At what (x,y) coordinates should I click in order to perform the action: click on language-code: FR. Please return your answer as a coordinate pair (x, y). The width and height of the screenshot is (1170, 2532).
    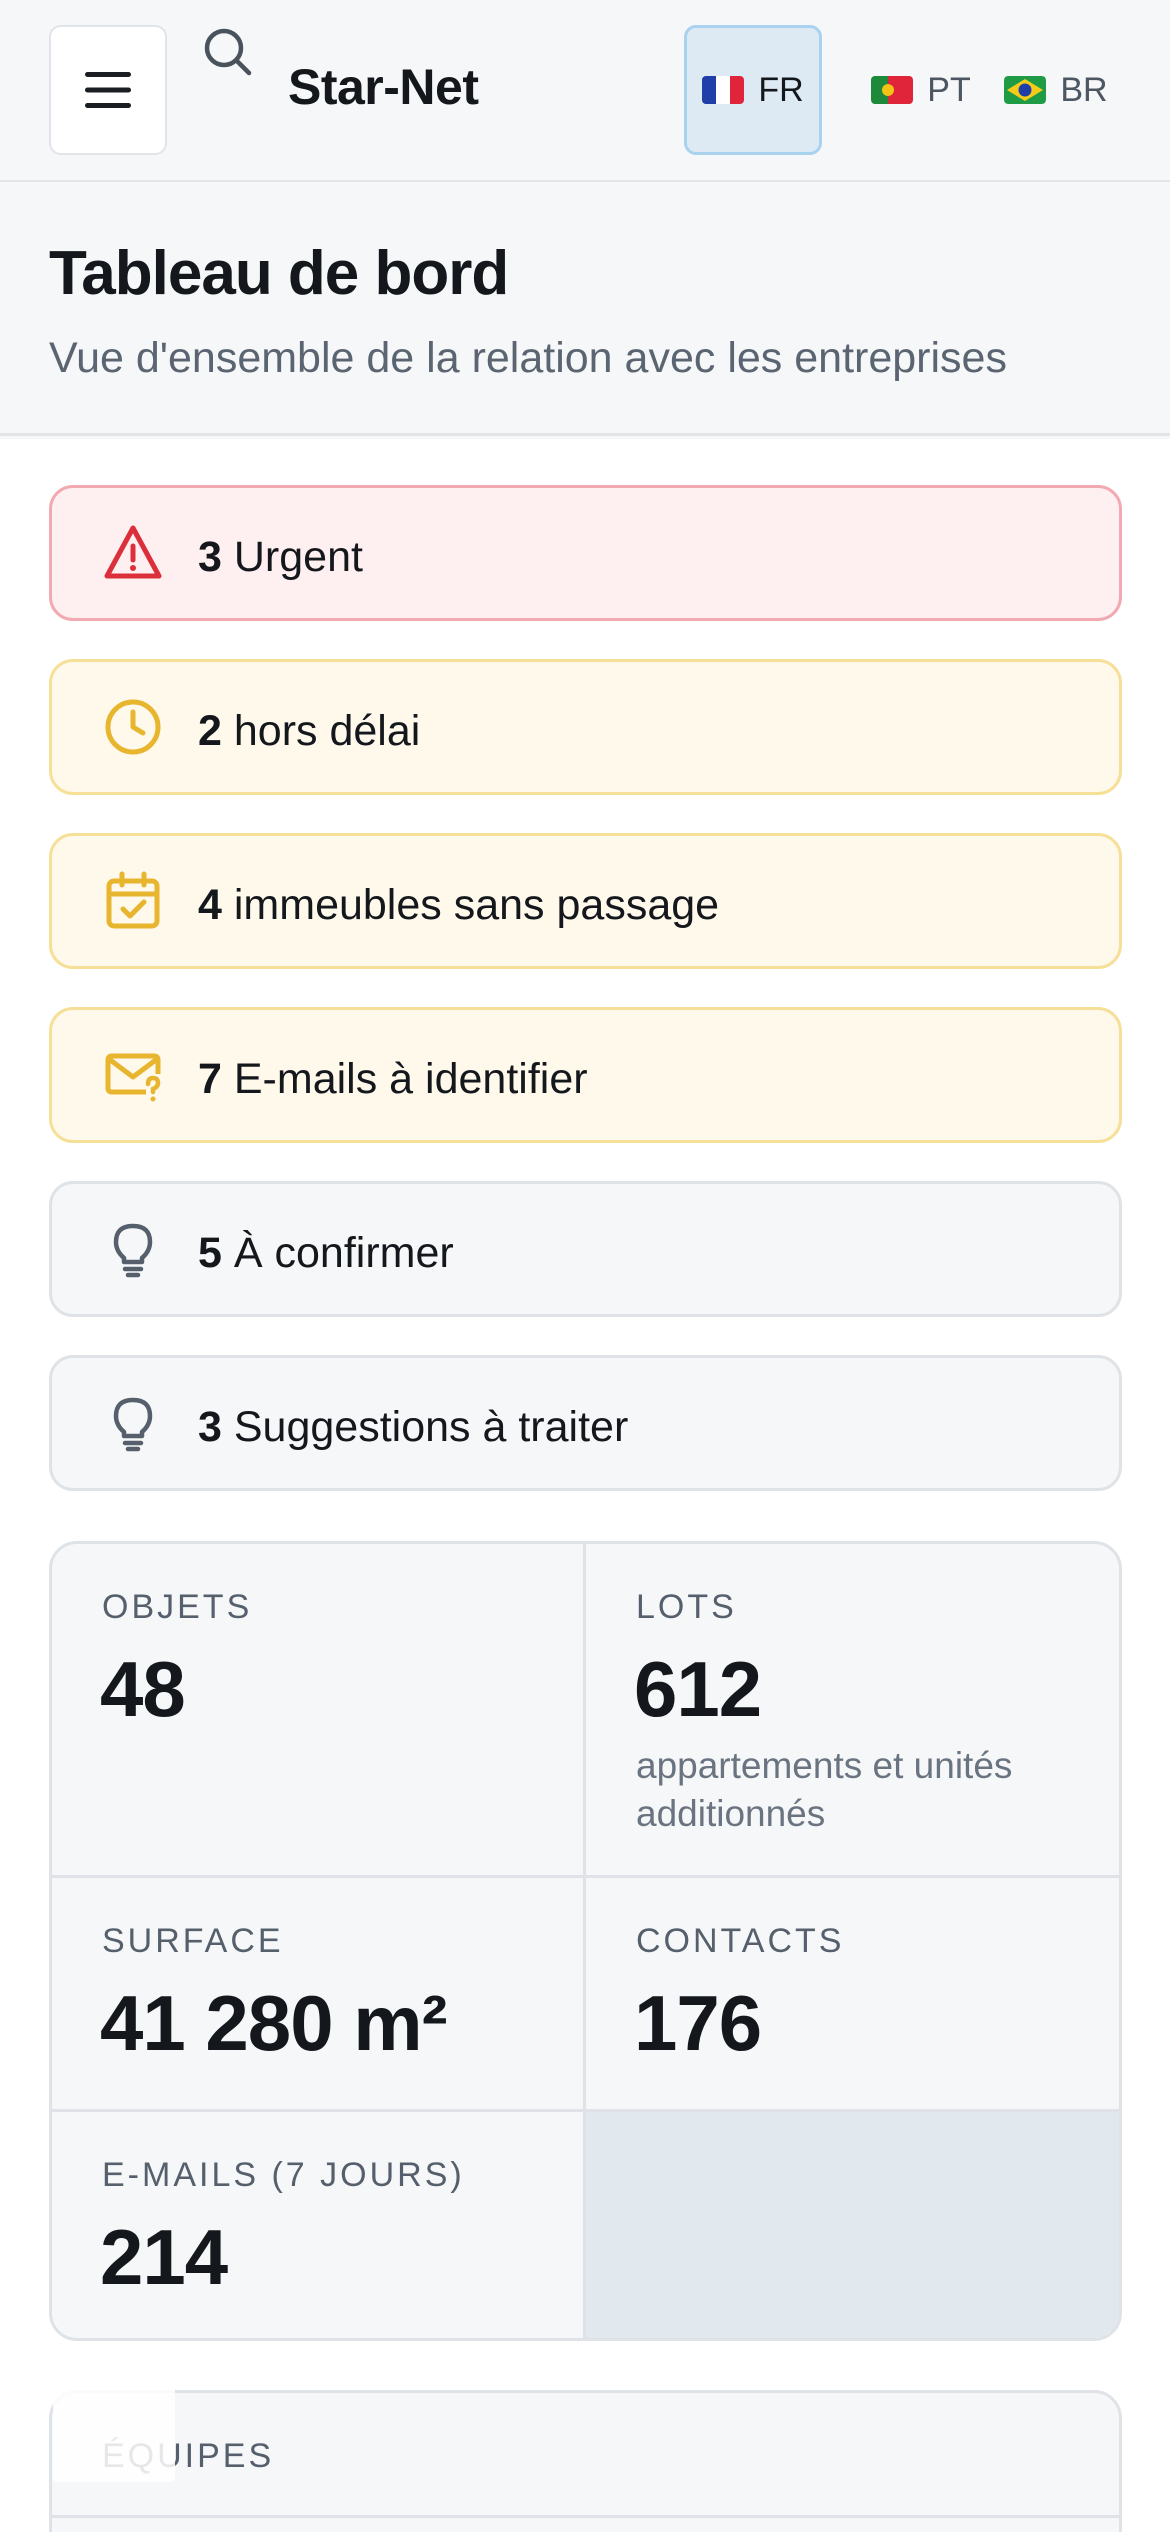
    Looking at the image, I should click on (781, 89).